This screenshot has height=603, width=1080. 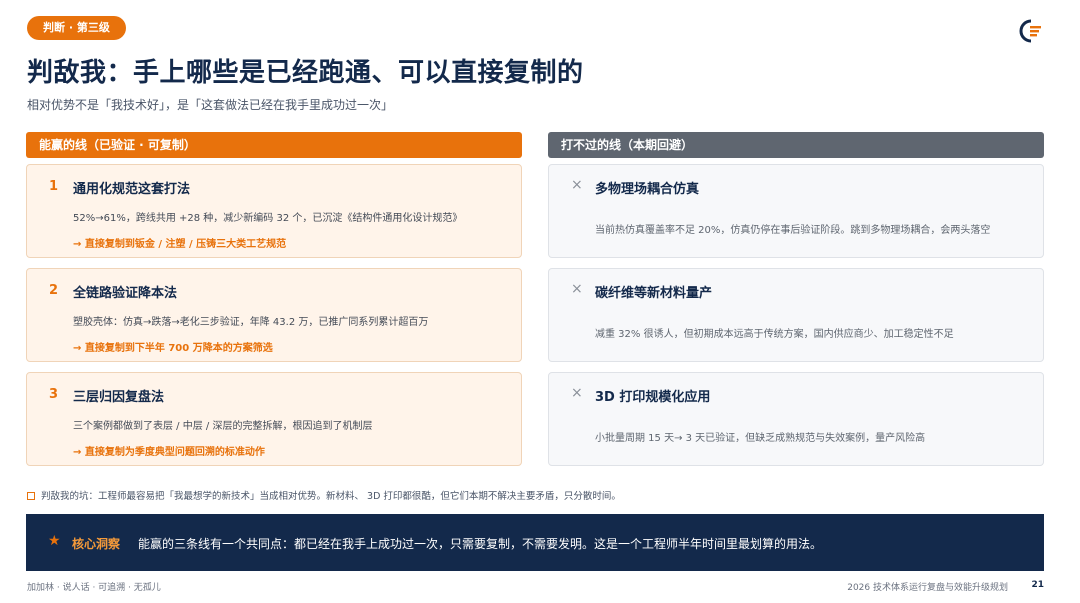 I want to click on win-column-heading: 能赢的线（已验证 · 可复制）, so click(x=274, y=145).